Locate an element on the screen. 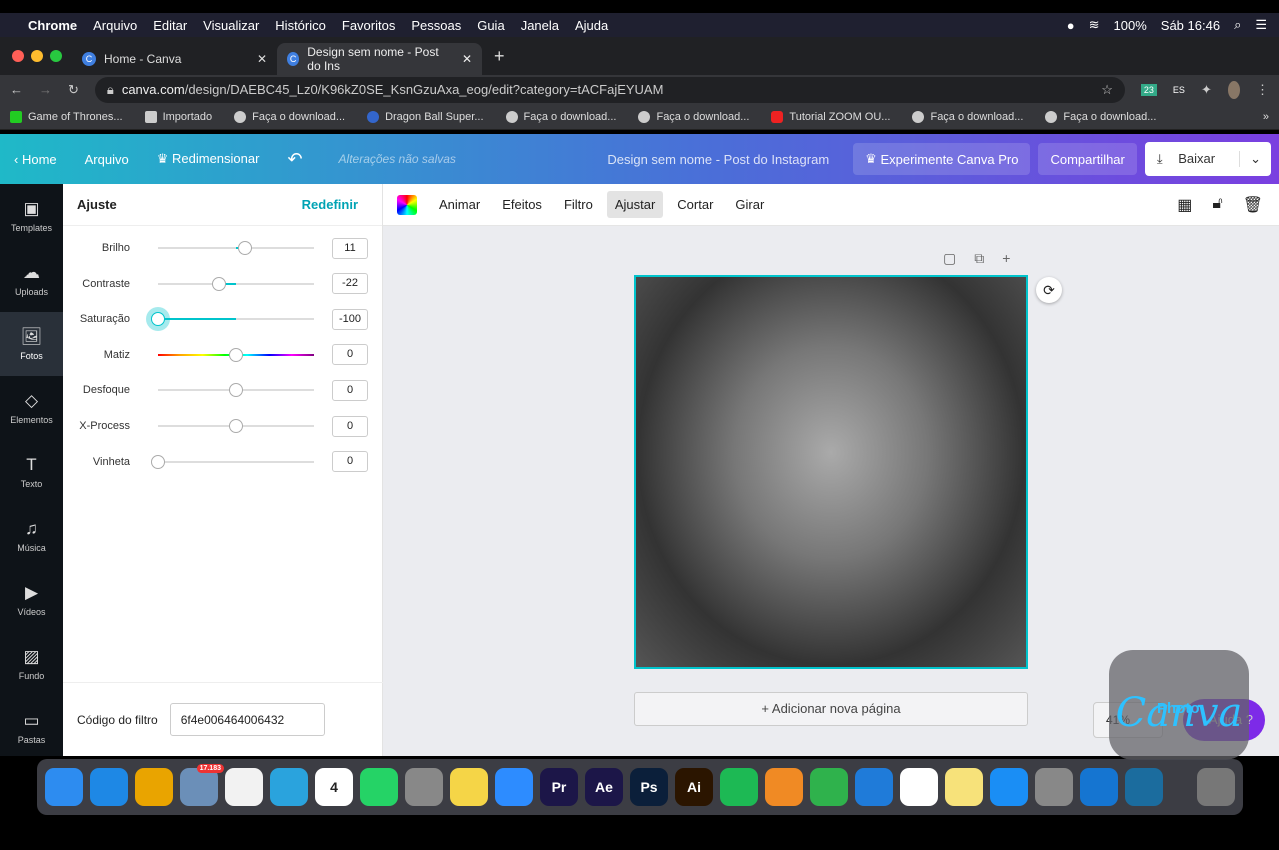  rotate-button: Girar is located at coordinates (749, 204).